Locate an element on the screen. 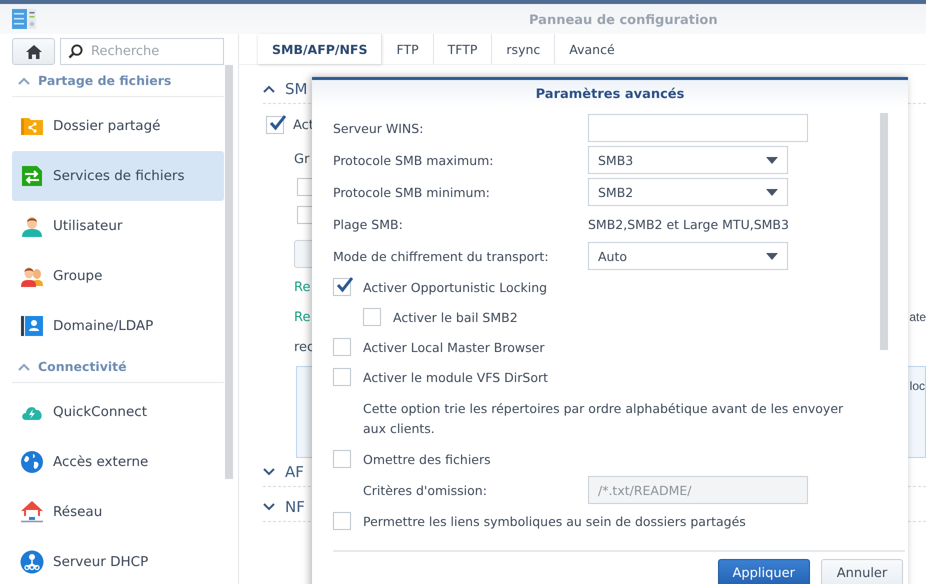  sidebar-item: Services de fichiers is located at coordinates (118, 176).